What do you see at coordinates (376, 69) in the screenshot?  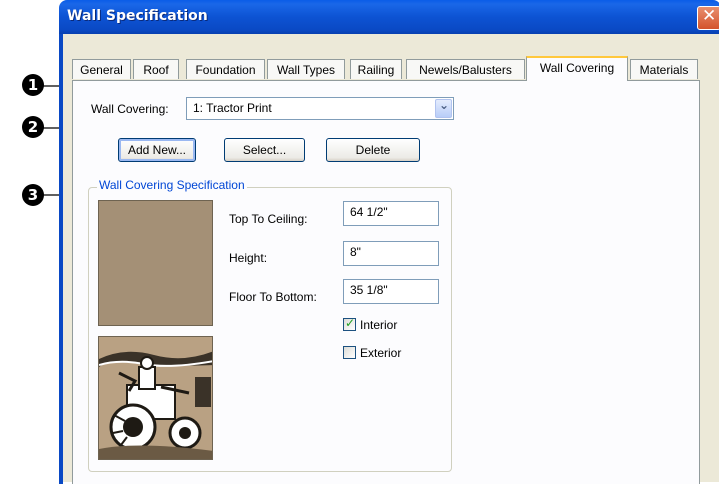 I see `tab-railing: Railing` at bounding box center [376, 69].